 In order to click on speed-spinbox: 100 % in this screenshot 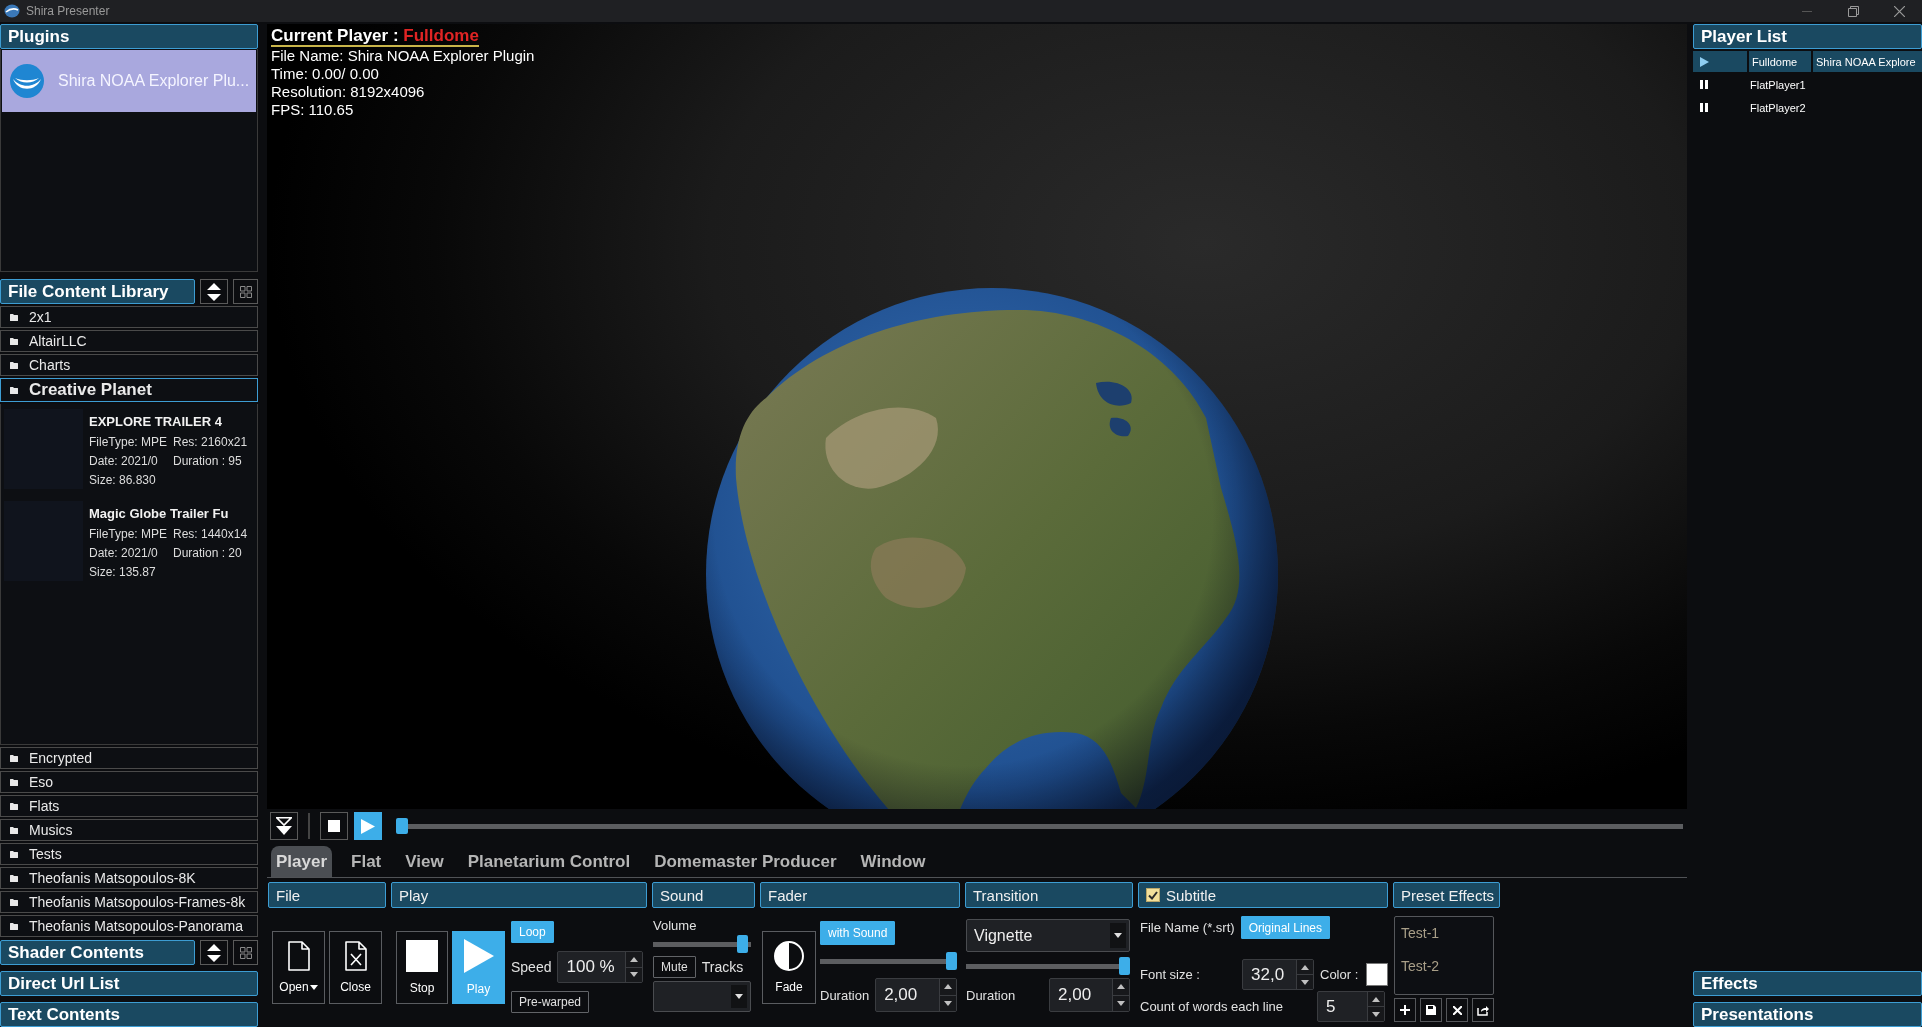, I will do `click(600, 967)`.